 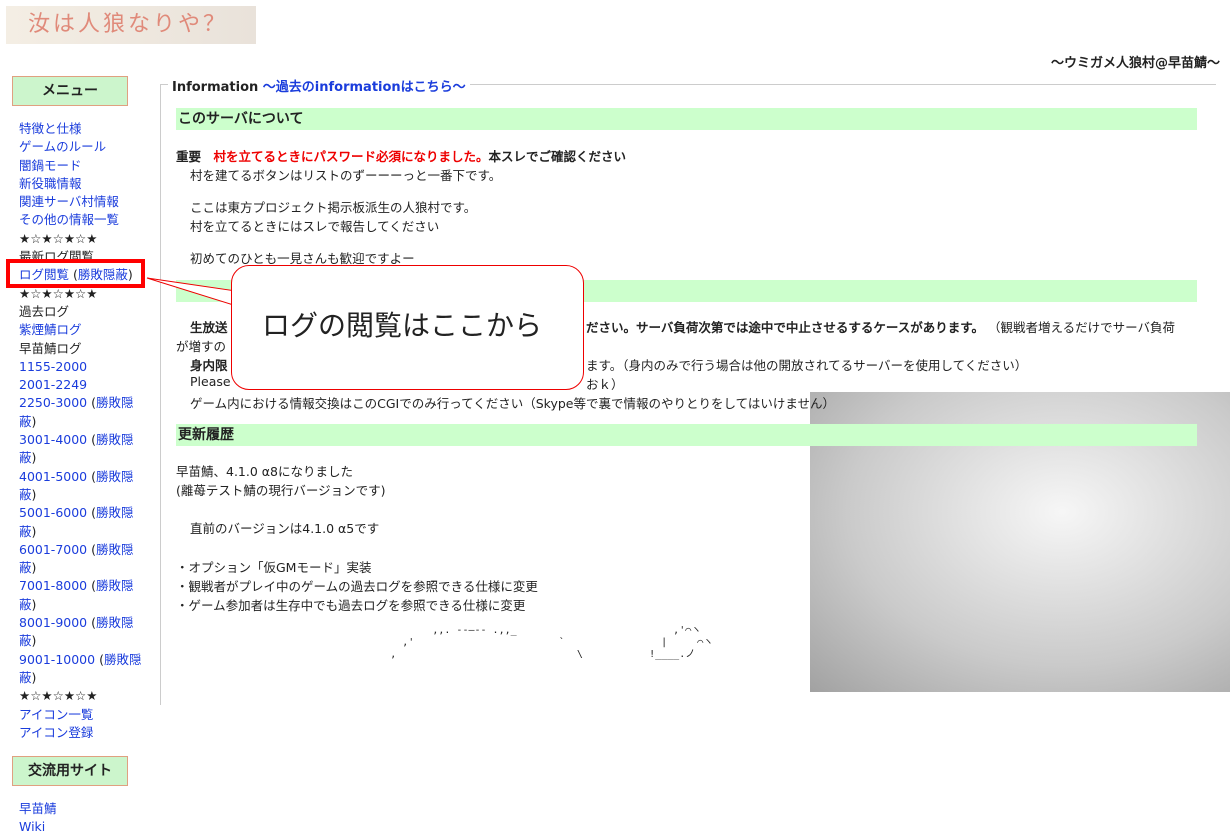 What do you see at coordinates (131, 25) in the screenshot?
I see `site-logo: 汝は人狼なりや？` at bounding box center [131, 25].